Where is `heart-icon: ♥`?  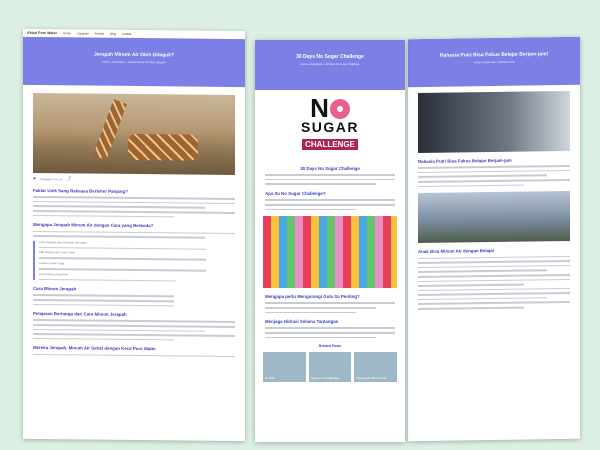 heart-icon: ♥ is located at coordinates (34, 179).